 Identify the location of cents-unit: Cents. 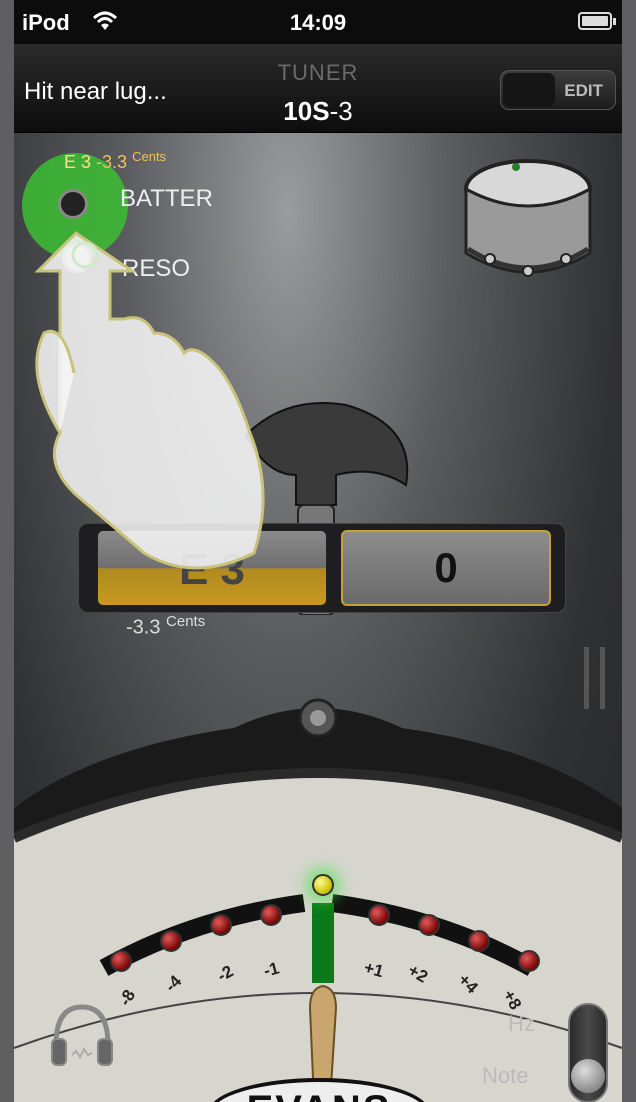
(186, 621).